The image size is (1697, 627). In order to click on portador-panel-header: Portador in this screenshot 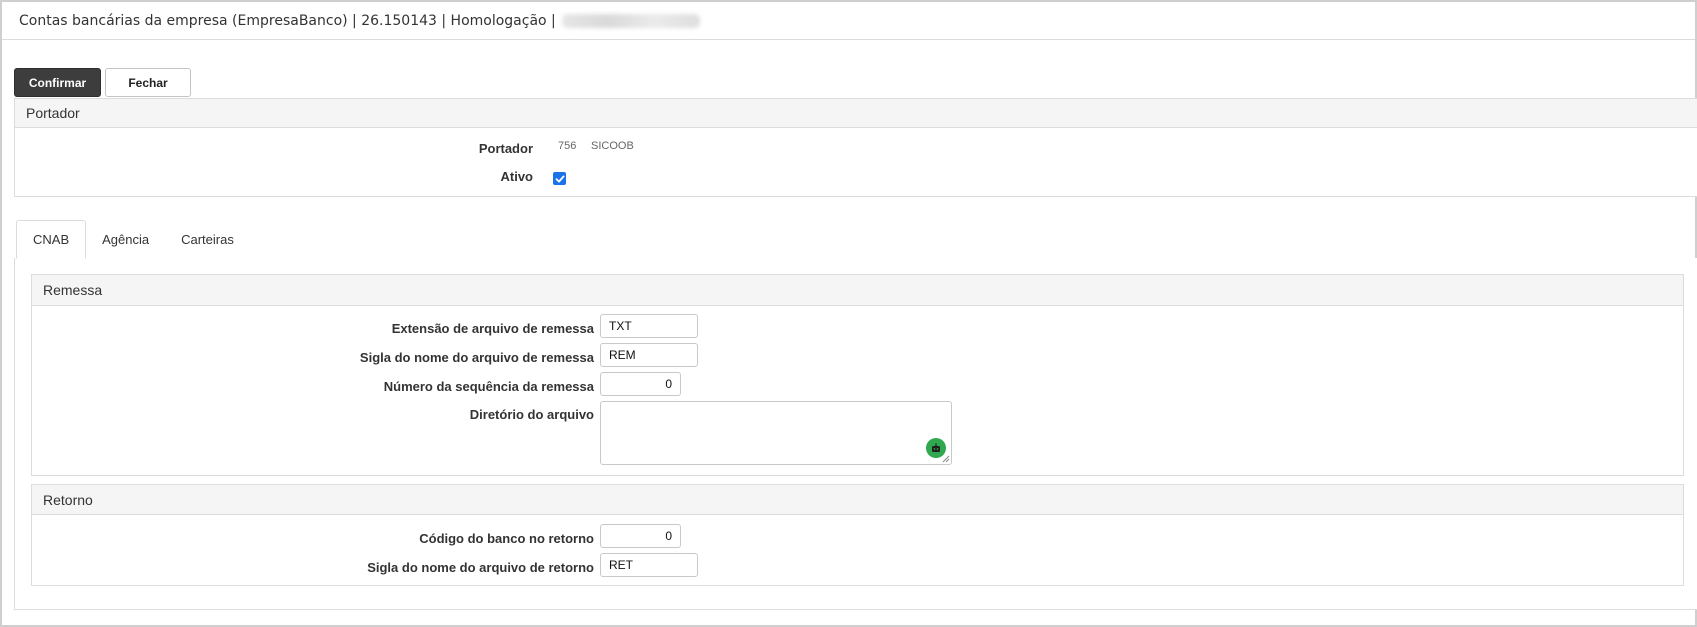, I will do `click(856, 113)`.